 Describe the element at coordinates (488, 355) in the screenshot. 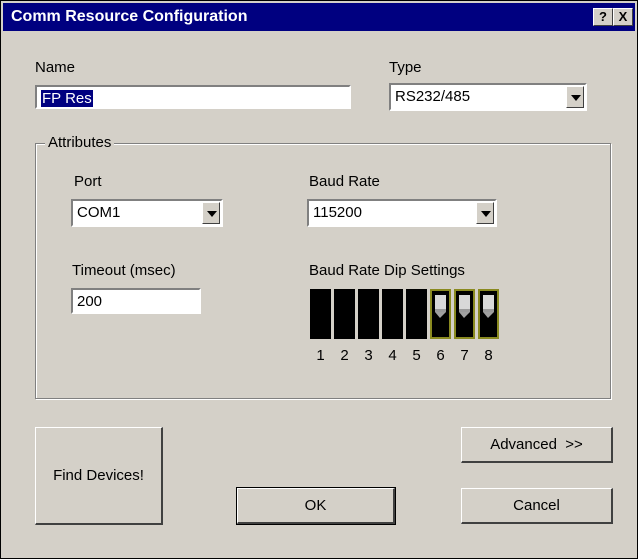

I see `dip-switch-number: 8` at that location.